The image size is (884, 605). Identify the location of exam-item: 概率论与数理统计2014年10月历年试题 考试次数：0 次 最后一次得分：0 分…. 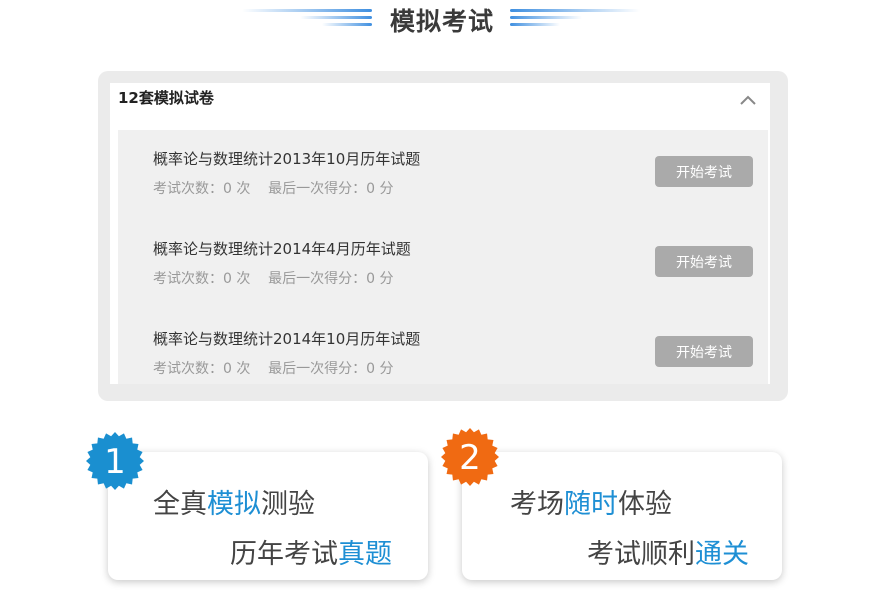
(443, 347).